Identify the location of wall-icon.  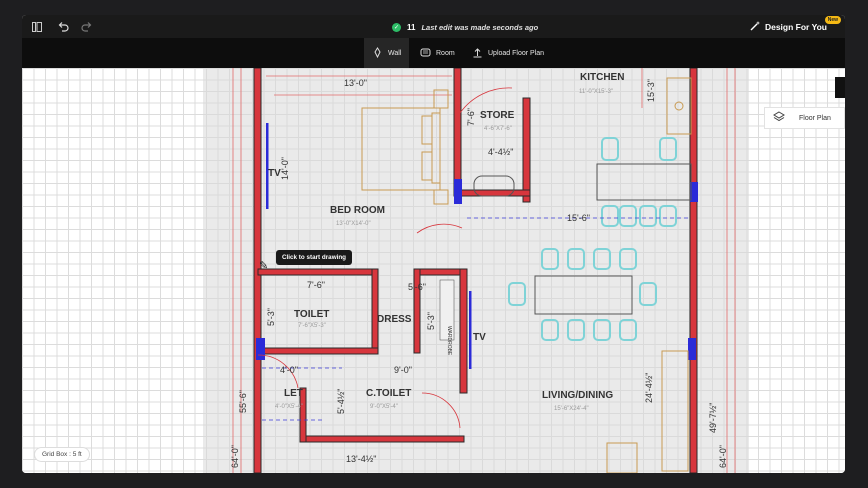
(377, 53).